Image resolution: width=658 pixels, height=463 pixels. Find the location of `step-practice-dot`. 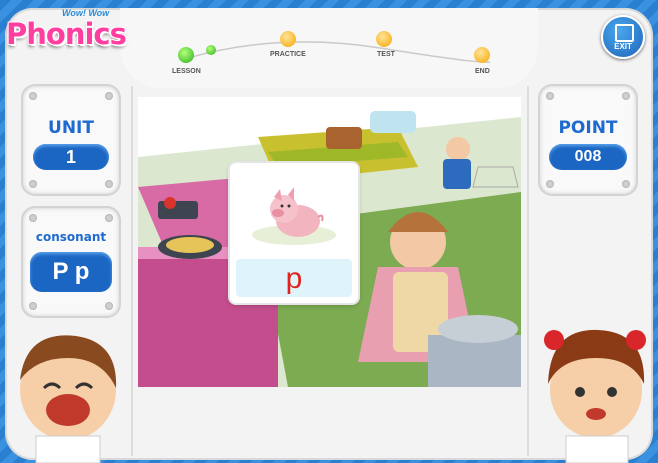

step-practice-dot is located at coordinates (288, 39).